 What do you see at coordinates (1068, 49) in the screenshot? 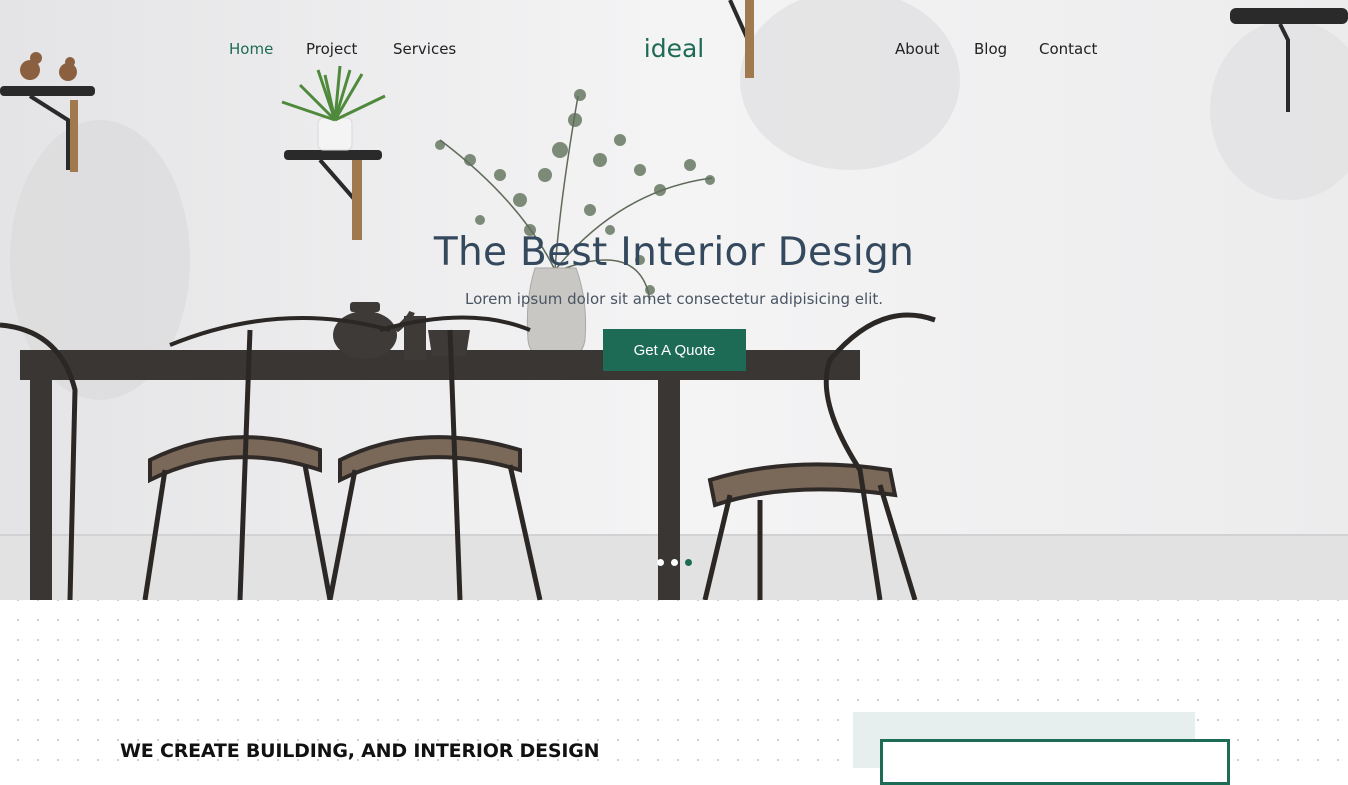
I see `nav-contact-link: Contact` at bounding box center [1068, 49].